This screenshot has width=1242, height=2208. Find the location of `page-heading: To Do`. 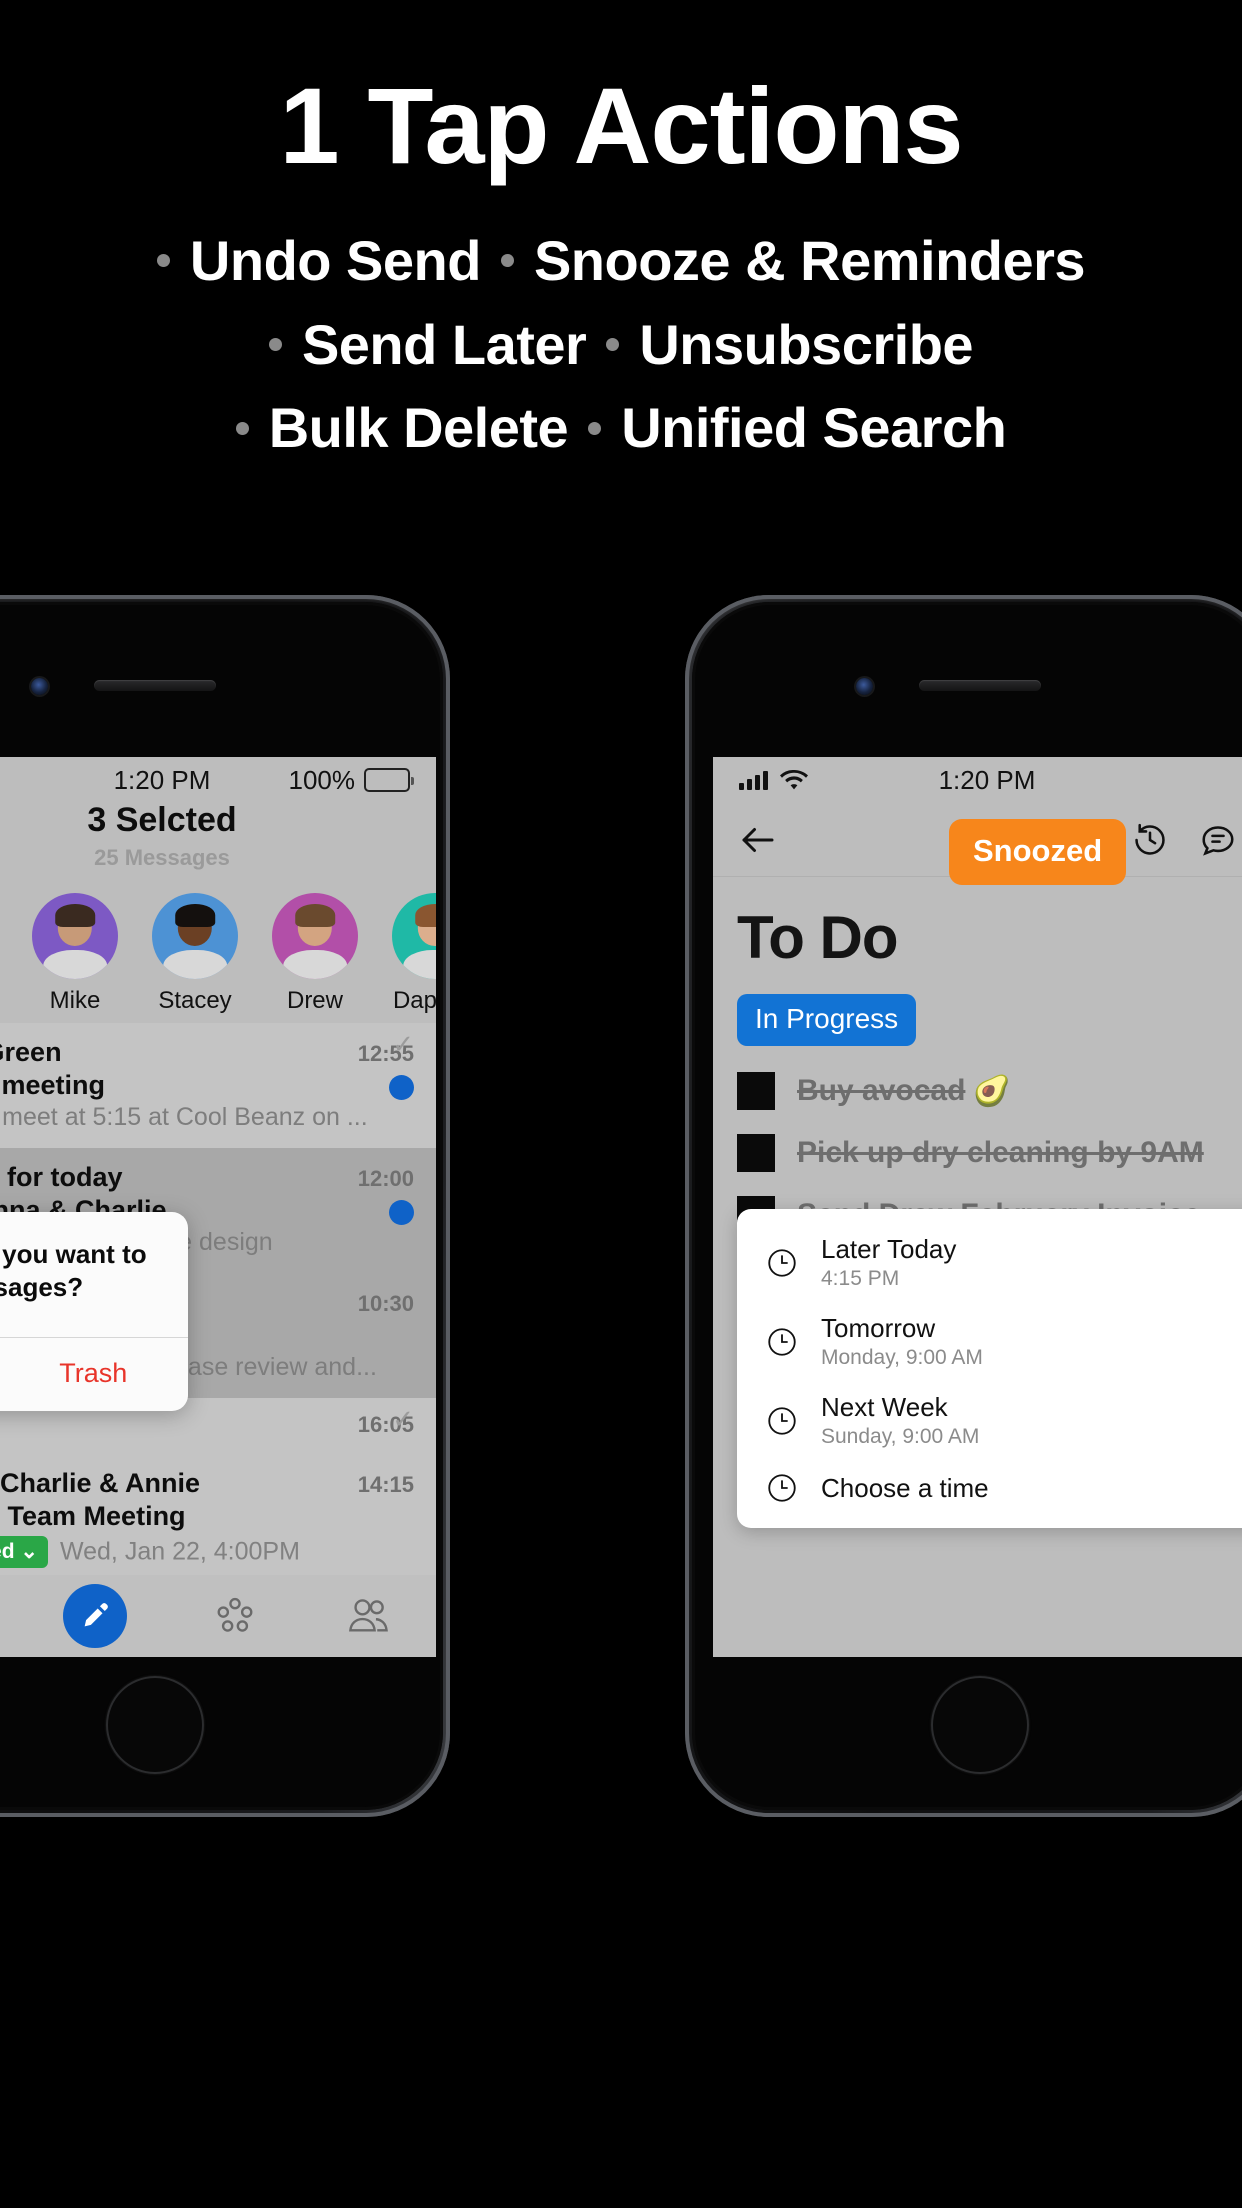

page-heading: To Do is located at coordinates (818, 937).